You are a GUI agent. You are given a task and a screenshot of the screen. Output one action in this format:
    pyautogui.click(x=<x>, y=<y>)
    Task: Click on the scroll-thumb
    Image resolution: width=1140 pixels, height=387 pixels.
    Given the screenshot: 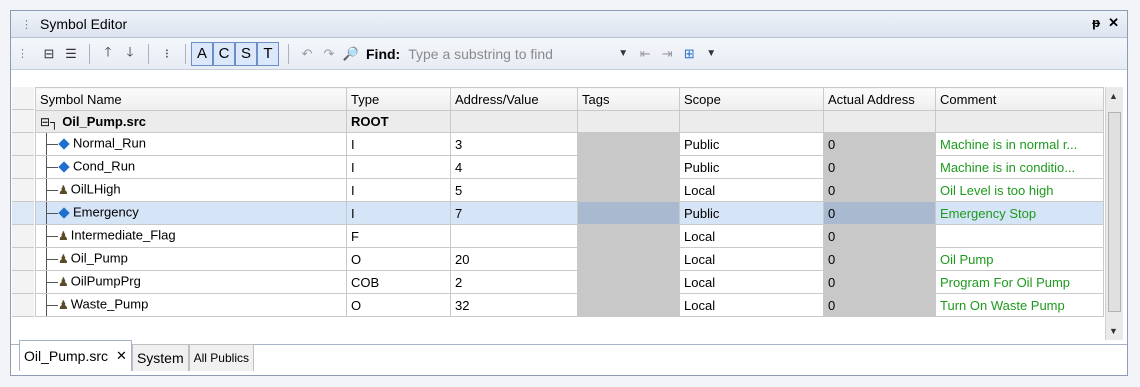 What is the action you would take?
    pyautogui.click(x=1114, y=212)
    